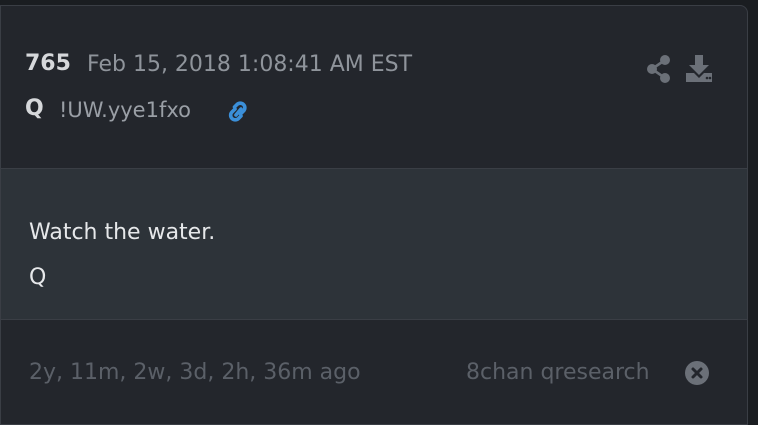 The height and width of the screenshot is (425, 758). I want to click on post-age: 2y, 11m, 2w, 3d, 2h, 36m ago, so click(195, 372).